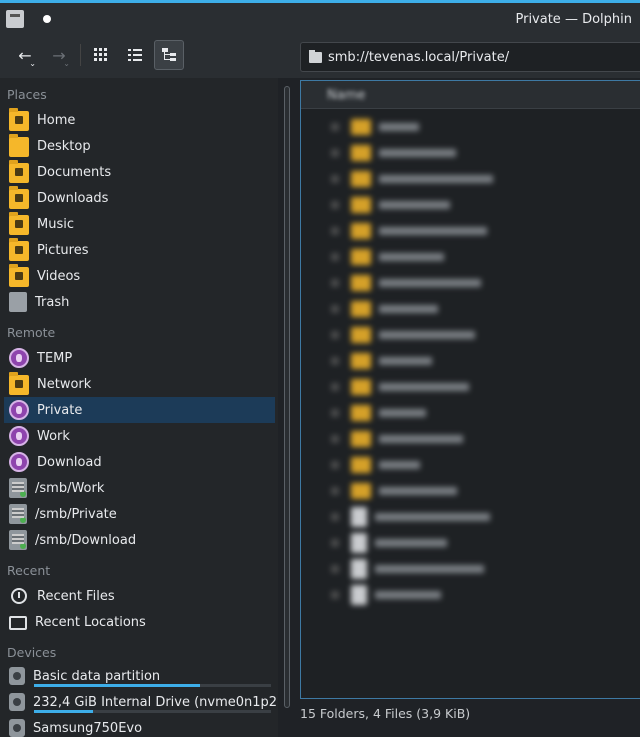  What do you see at coordinates (139, 436) in the screenshot?
I see `sidebar-item-work: Work` at bounding box center [139, 436].